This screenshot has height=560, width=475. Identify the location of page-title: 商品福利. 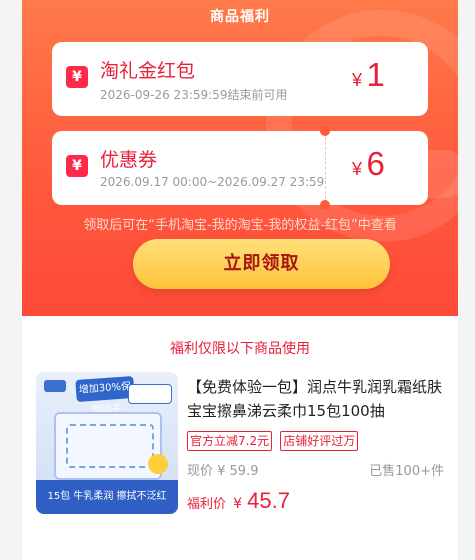
(240, 17).